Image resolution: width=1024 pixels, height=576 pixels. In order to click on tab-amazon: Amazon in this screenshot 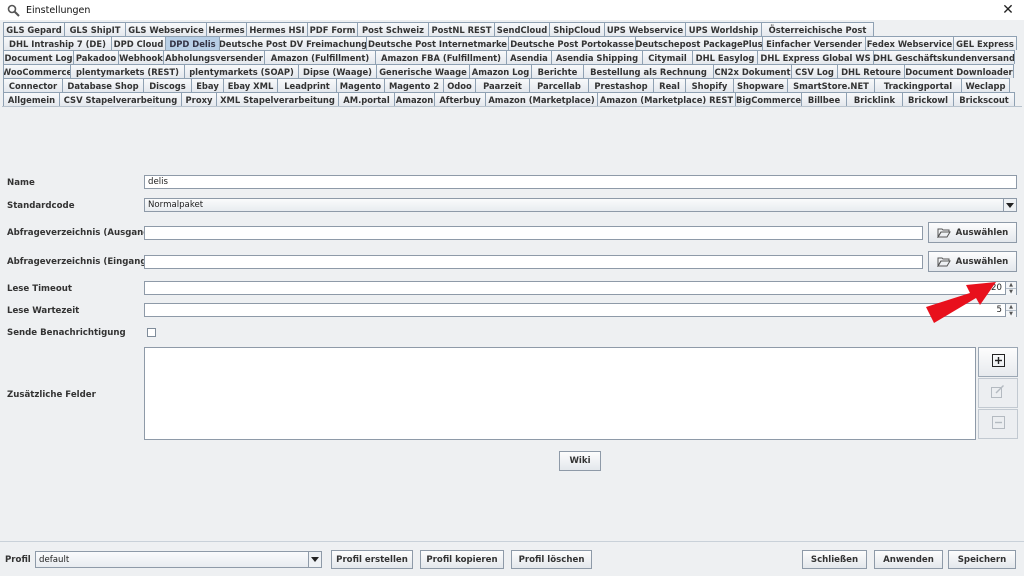, I will do `click(414, 99)`.